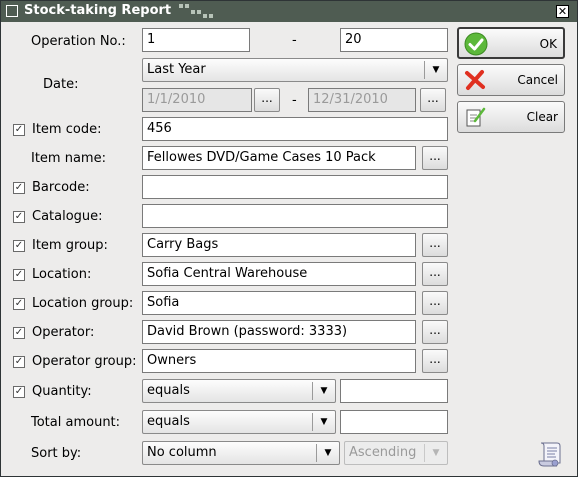 Image resolution: width=578 pixels, height=477 pixels. I want to click on operation-no-from-input: 1, so click(196, 40).